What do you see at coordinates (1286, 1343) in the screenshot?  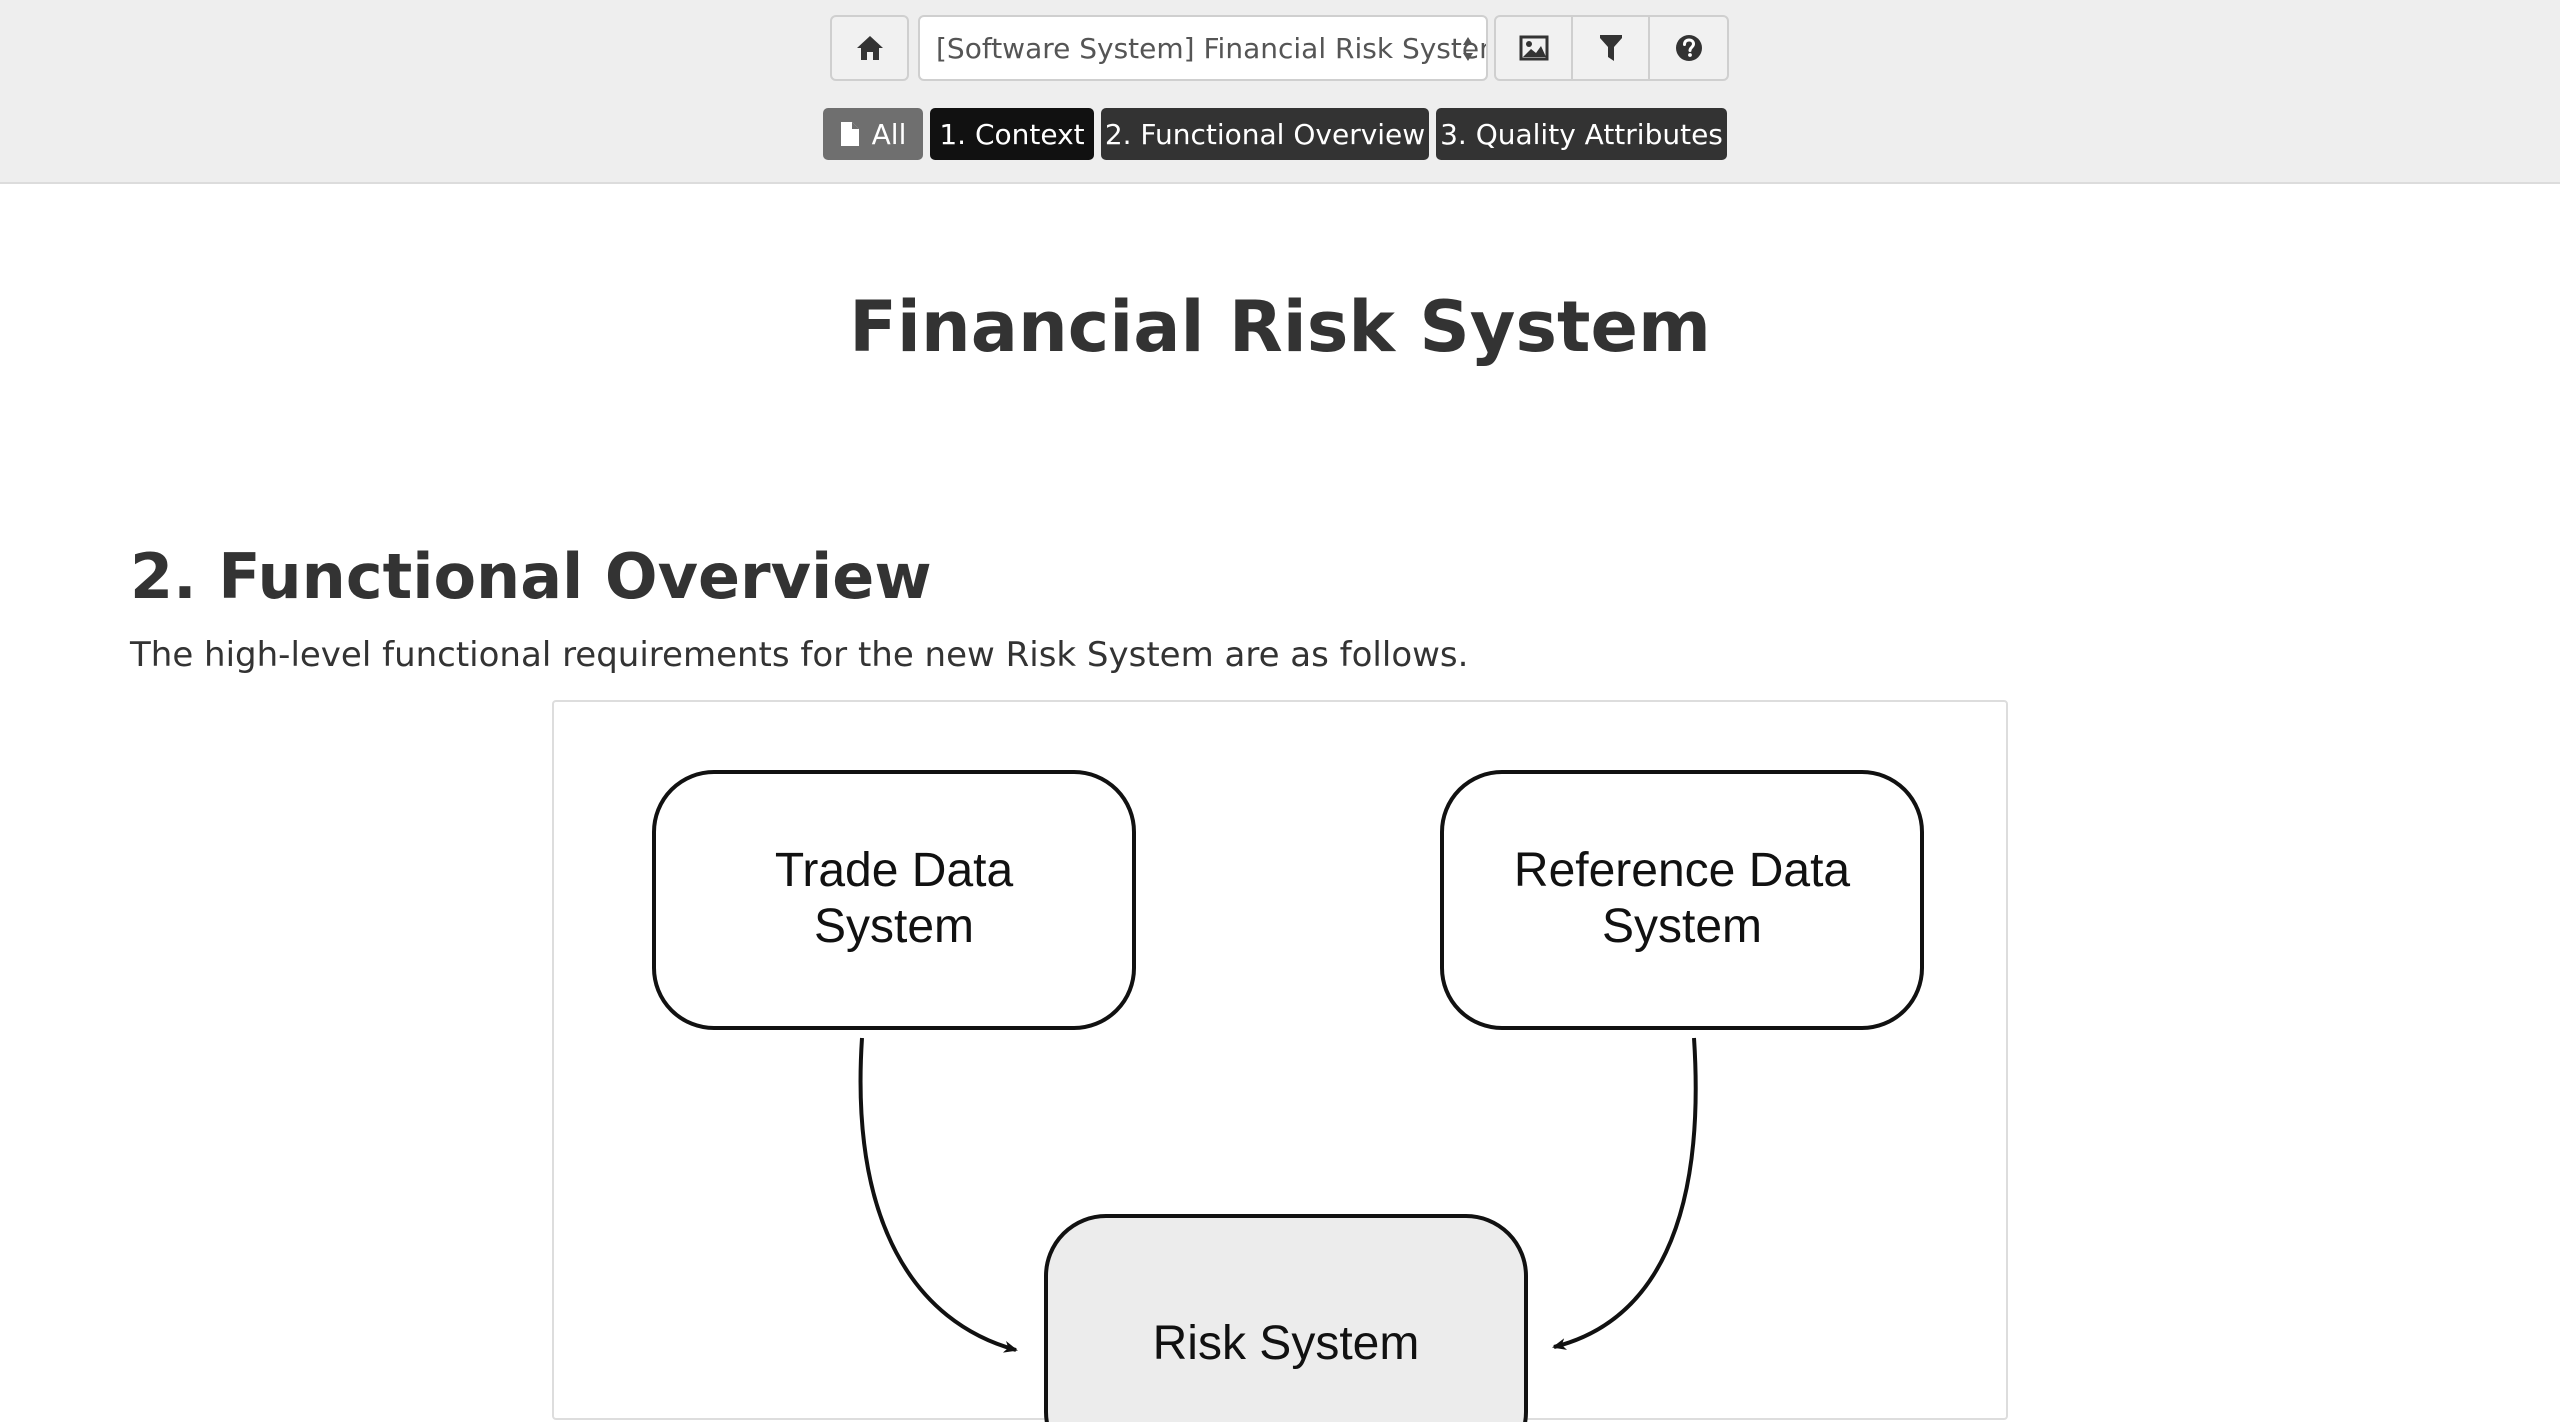 I see `risk-system-label: Risk System` at bounding box center [1286, 1343].